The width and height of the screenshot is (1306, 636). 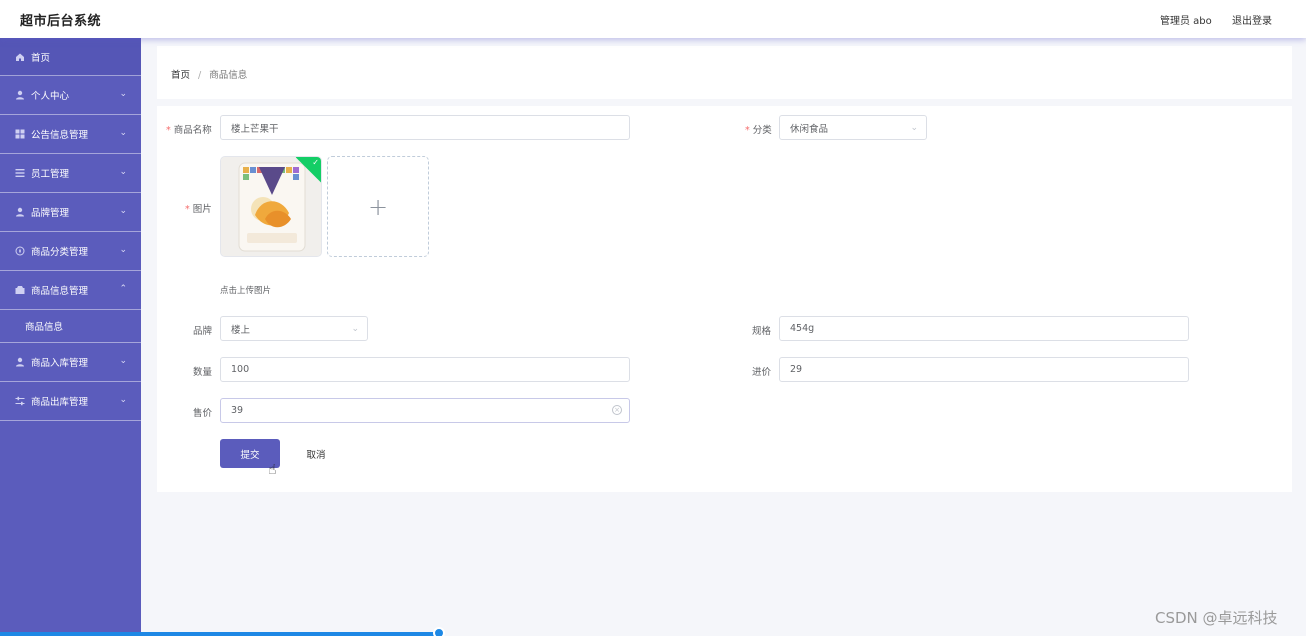 I want to click on sidebar-item-product-info-group: 商品信息管理 ⌃, so click(x=70, y=290).